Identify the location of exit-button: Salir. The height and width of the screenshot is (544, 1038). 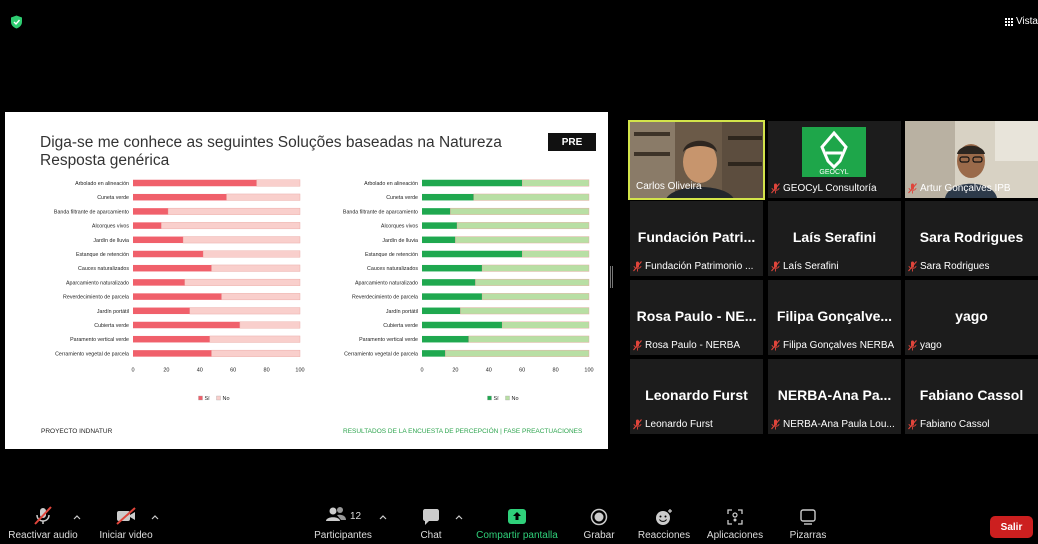
(1011, 527).